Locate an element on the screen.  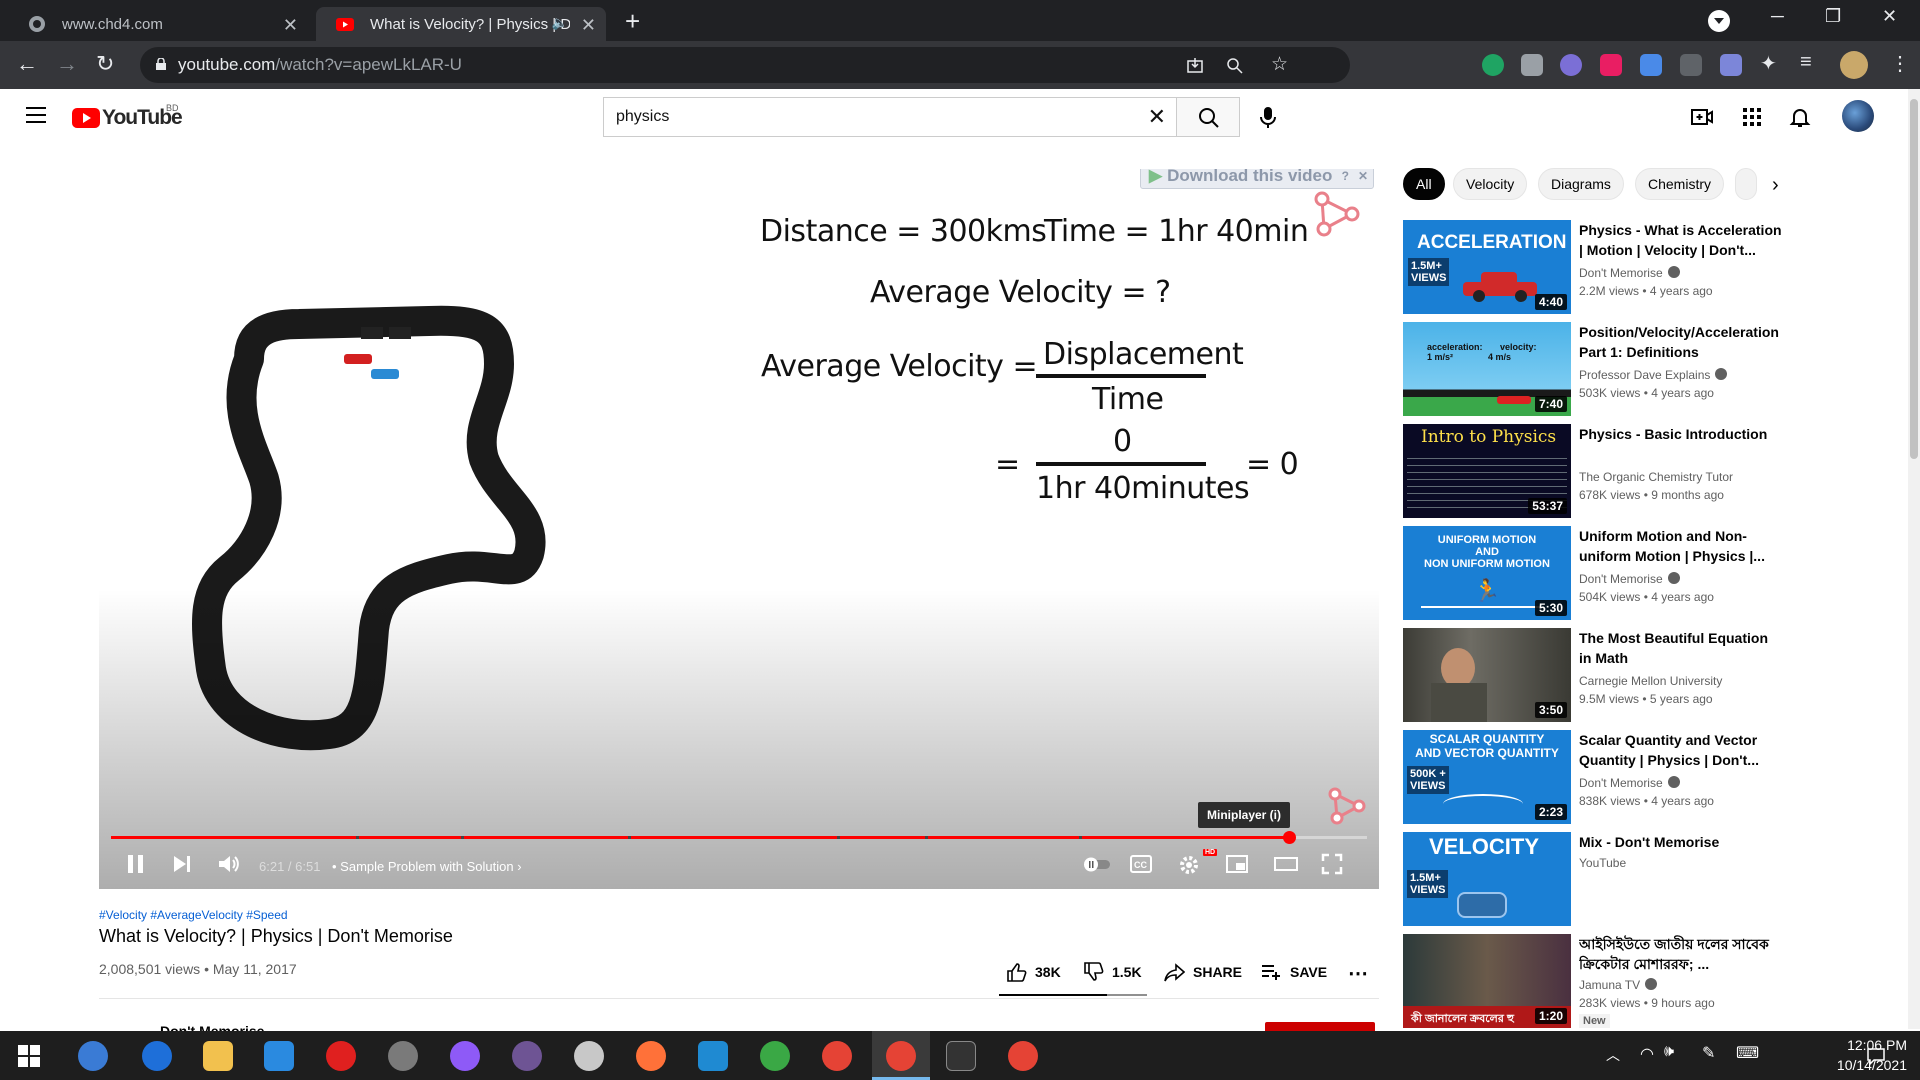
satellite-app-icon is located at coordinates (403, 1056).